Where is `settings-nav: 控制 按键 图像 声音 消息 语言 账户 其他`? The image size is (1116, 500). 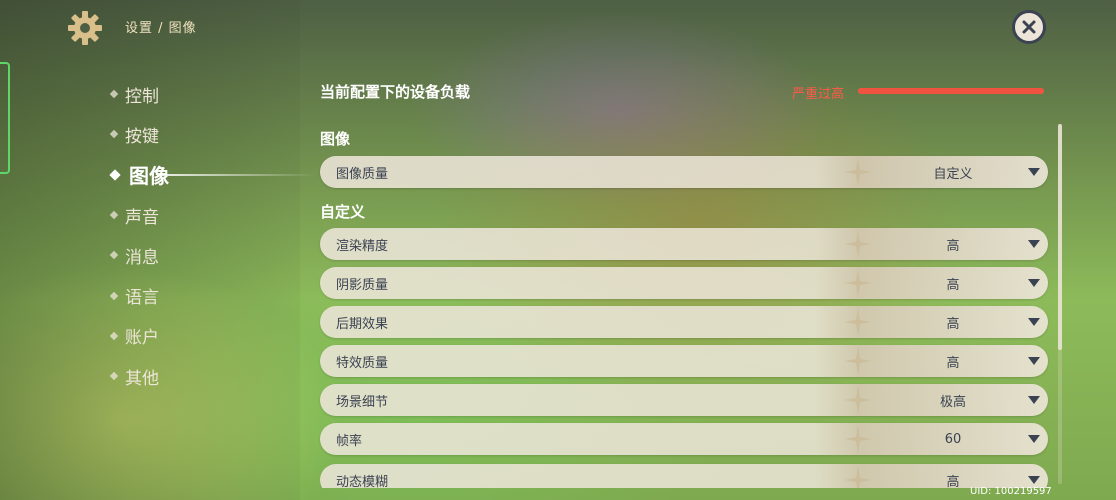
settings-nav: 控制 按键 图像 声音 消息 语言 账户 其他 is located at coordinates (211, 235).